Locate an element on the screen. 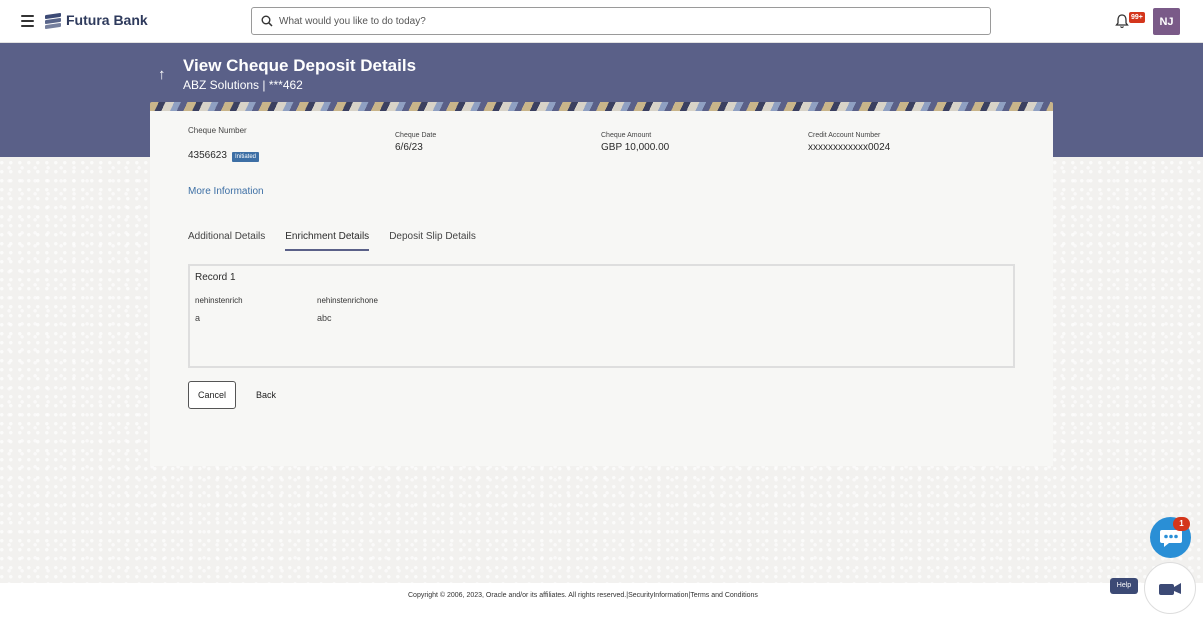 The image size is (1203, 620). search-input is located at coordinates (619, 21).